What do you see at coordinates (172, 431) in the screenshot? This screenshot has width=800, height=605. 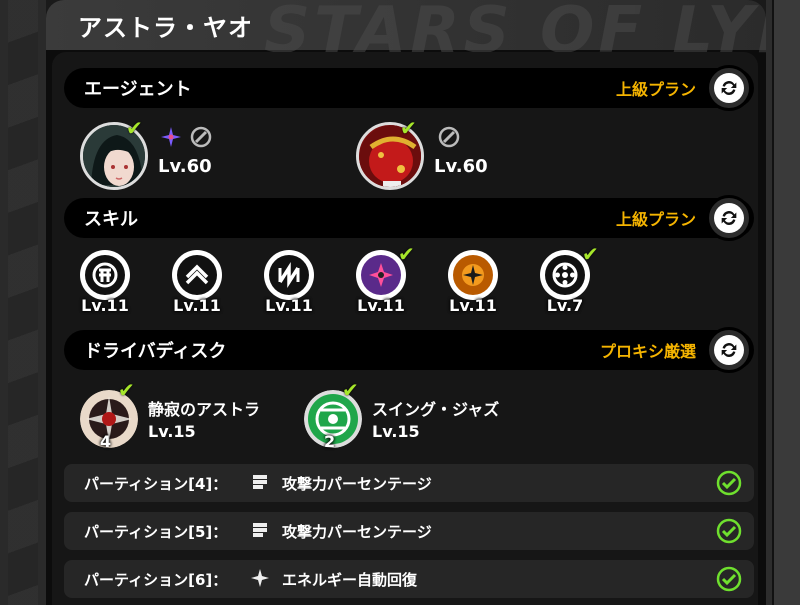 I see `disc-1-level: Lv.15` at bounding box center [172, 431].